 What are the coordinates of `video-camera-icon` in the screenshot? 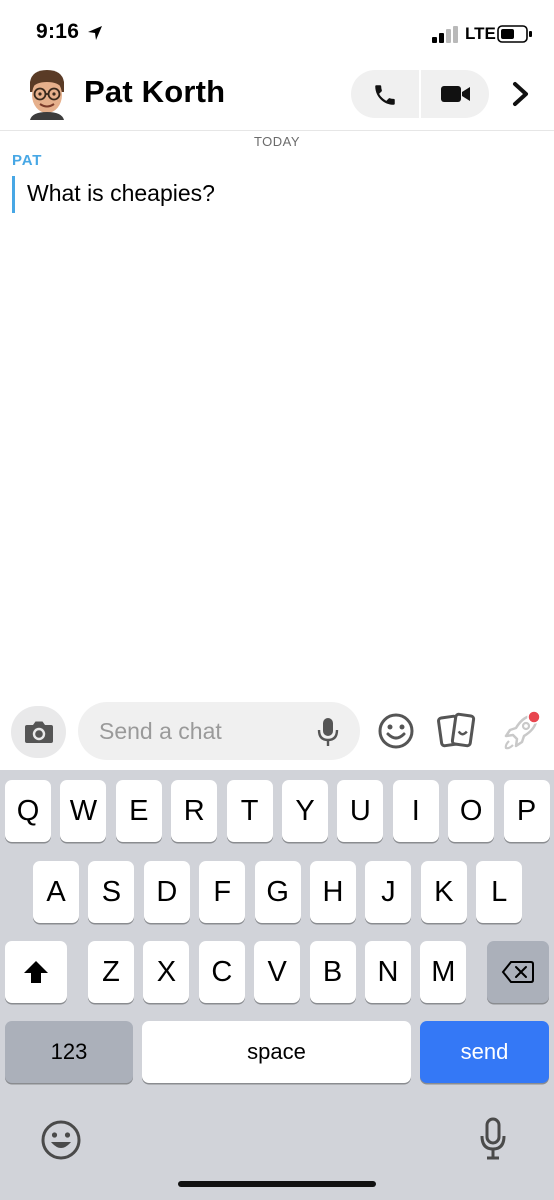 It's located at (455, 94).